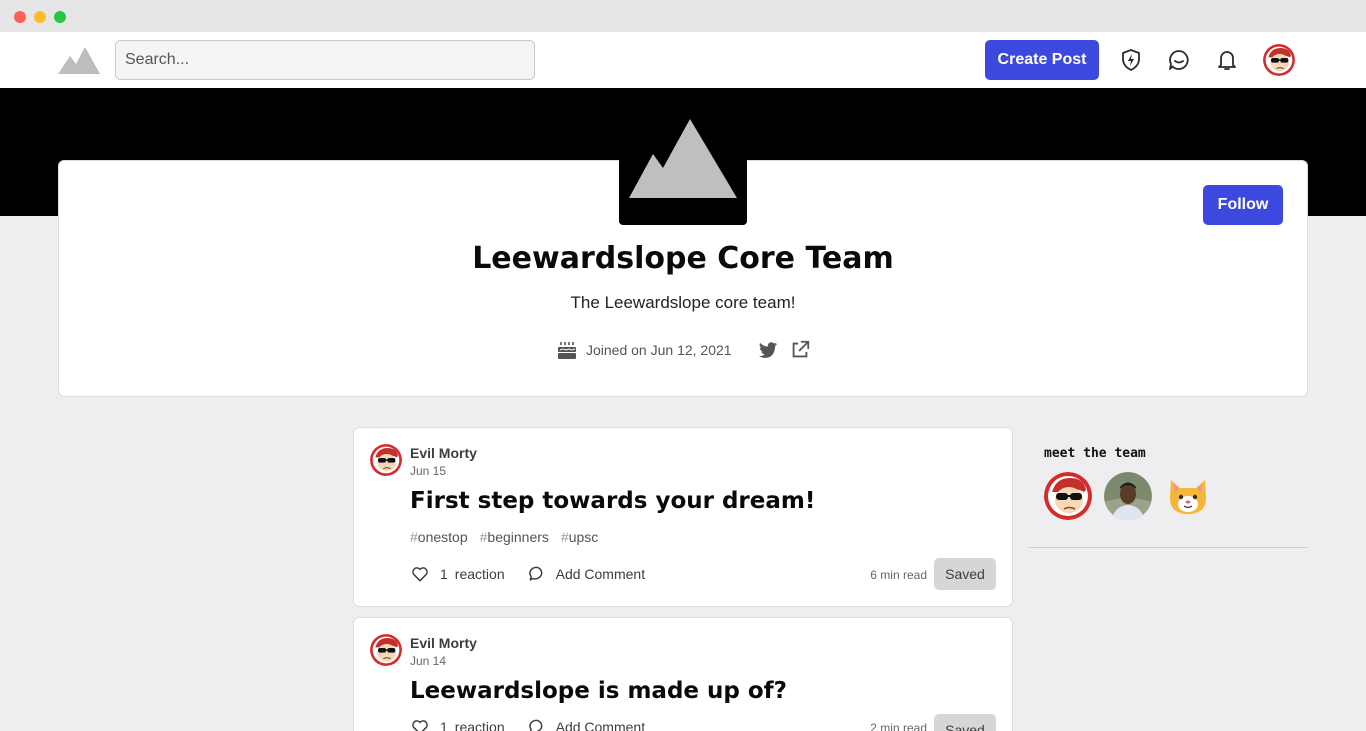  What do you see at coordinates (439, 537) in the screenshot?
I see `post-tag: #onestop` at bounding box center [439, 537].